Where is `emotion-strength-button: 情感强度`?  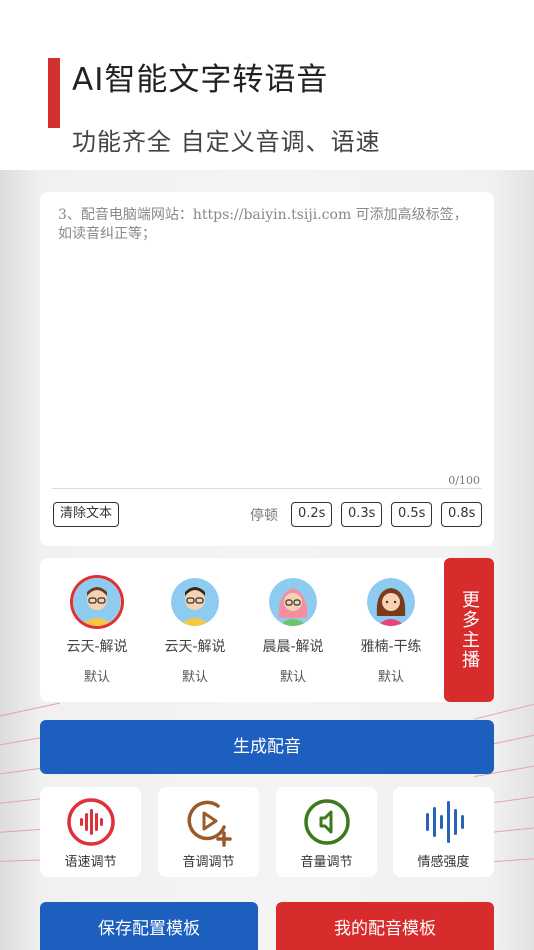 emotion-strength-button: 情感强度 is located at coordinates (443, 832).